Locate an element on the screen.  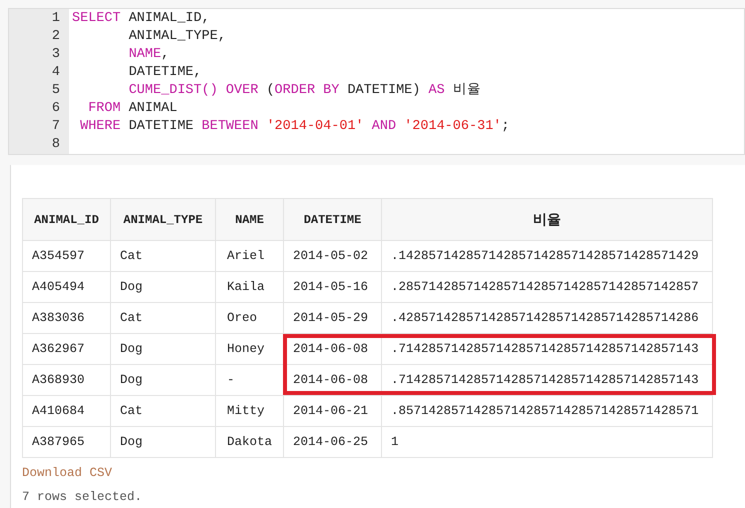
table-cell: A410684 is located at coordinates (66, 411).